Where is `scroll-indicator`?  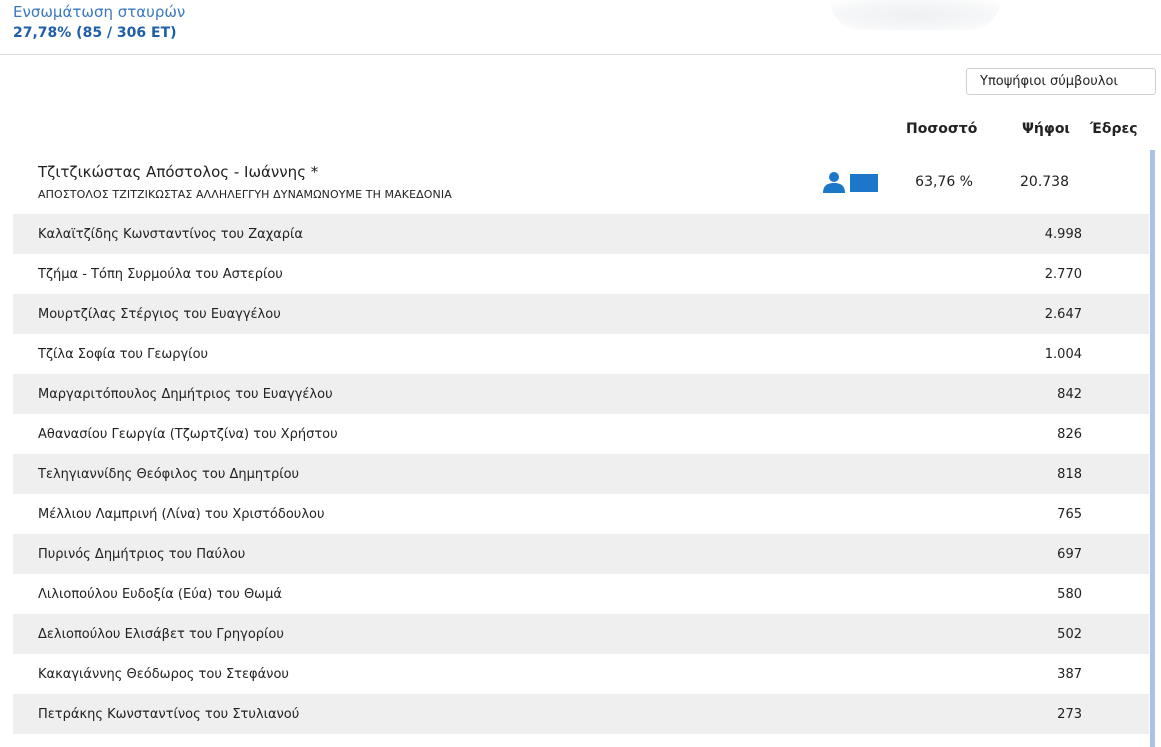 scroll-indicator is located at coordinates (1152, 448).